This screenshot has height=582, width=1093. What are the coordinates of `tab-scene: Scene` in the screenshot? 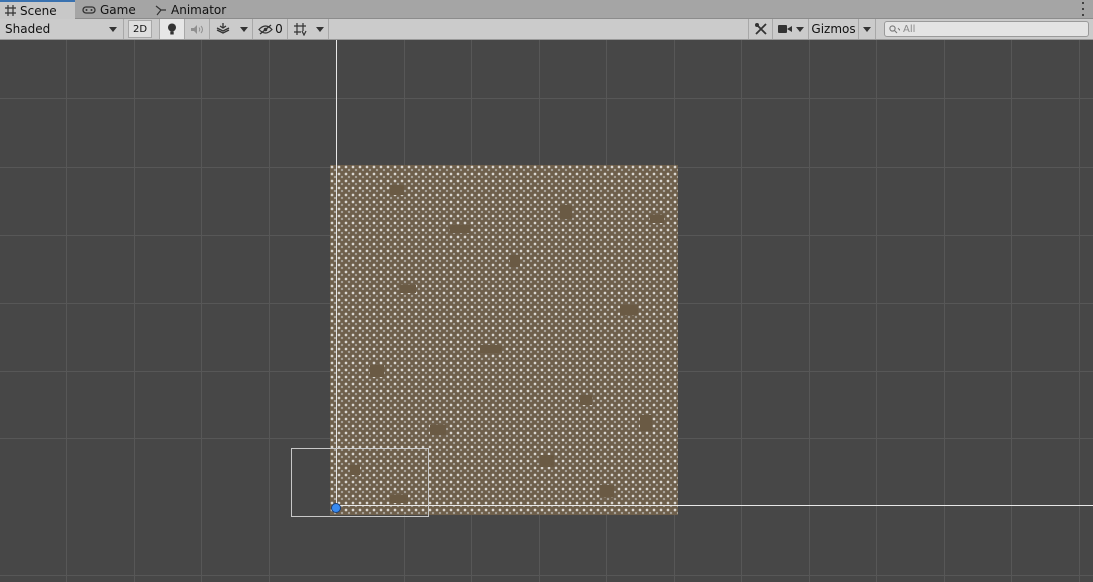 It's located at (37, 9).